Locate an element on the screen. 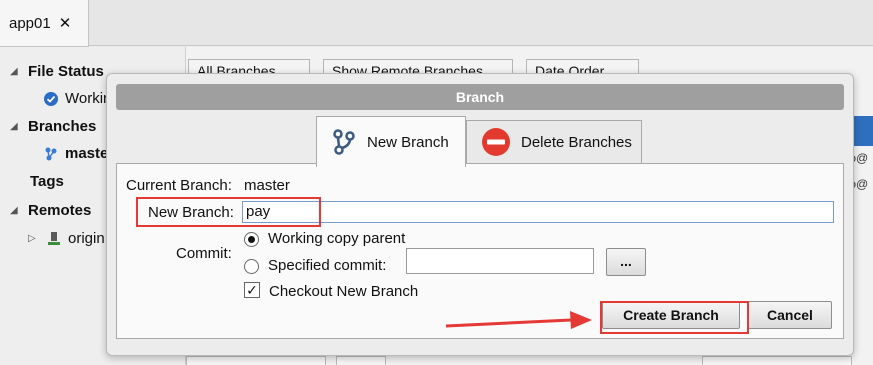  tab-label: Delete Branches is located at coordinates (576, 142).